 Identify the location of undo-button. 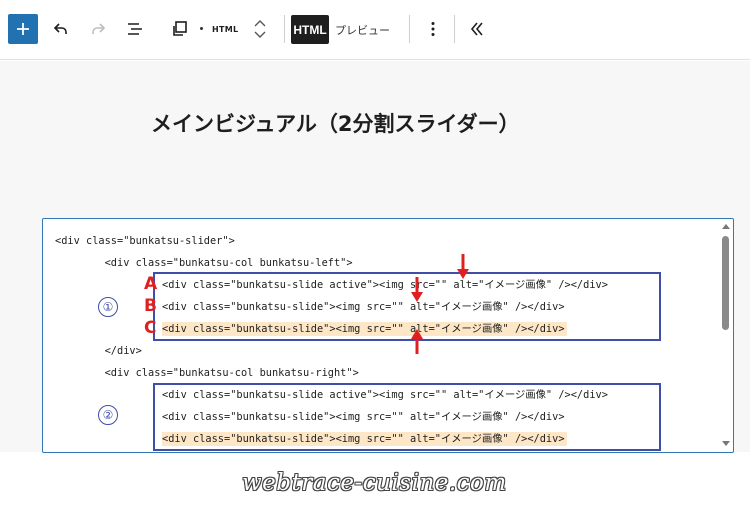
(61, 29).